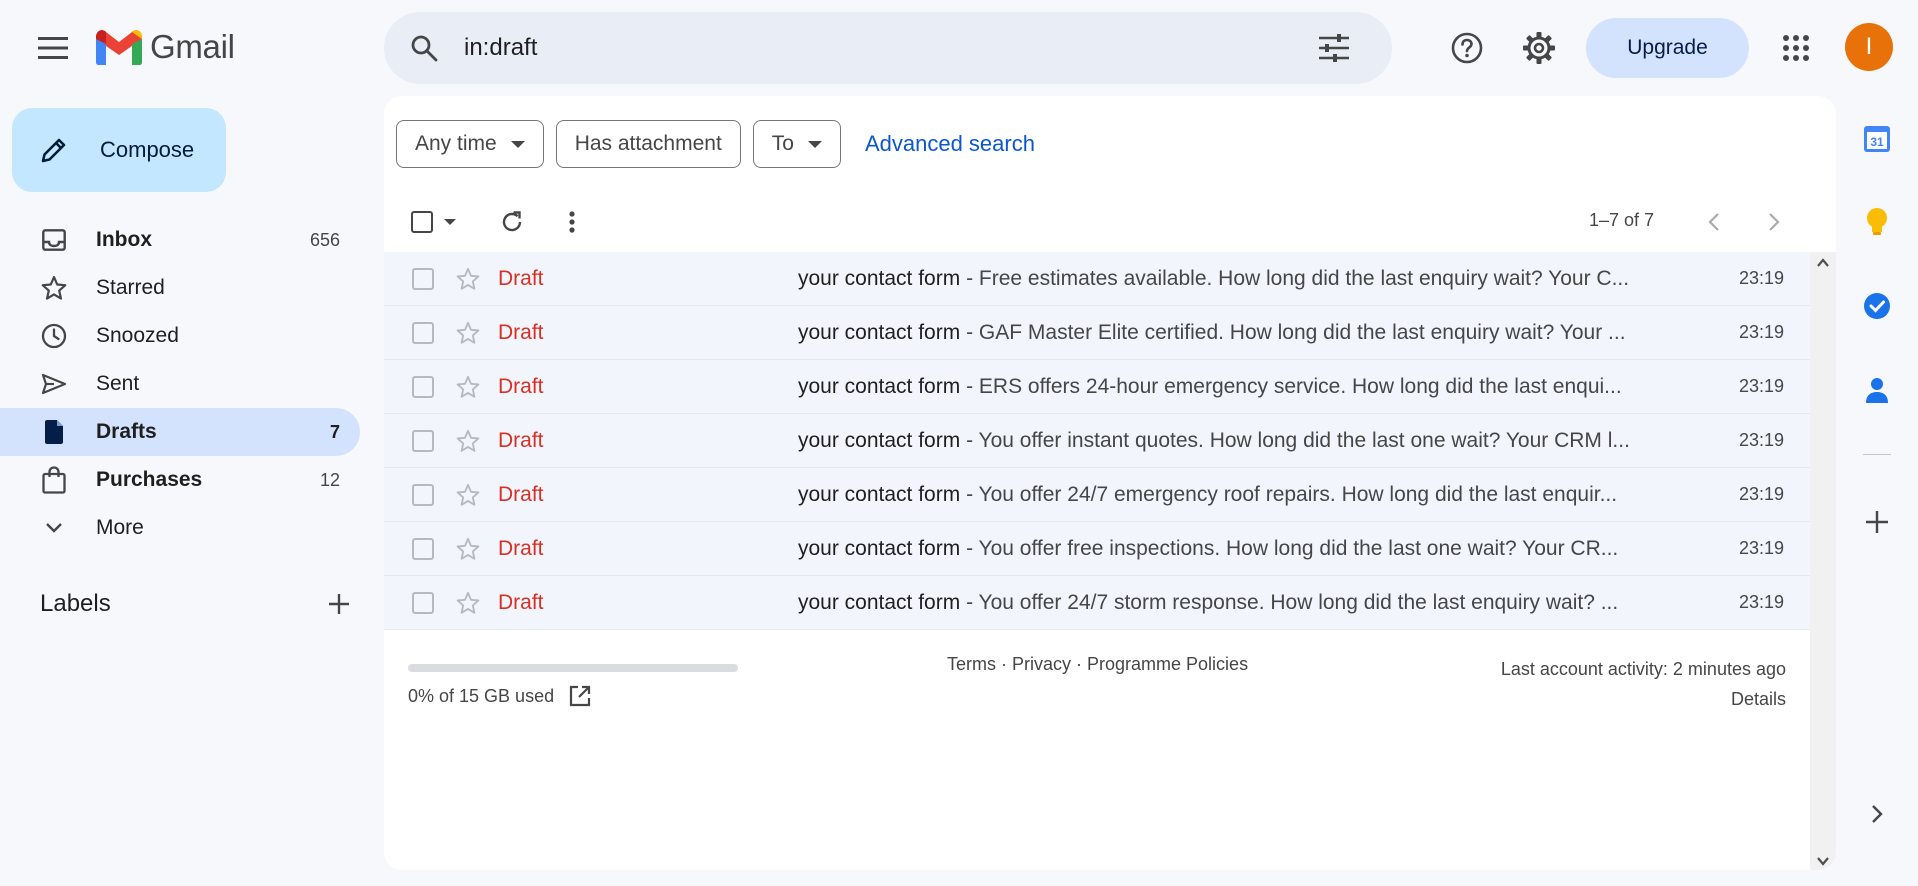 The image size is (1918, 886). I want to click on has-attachment-filter: Has attachment, so click(648, 144).